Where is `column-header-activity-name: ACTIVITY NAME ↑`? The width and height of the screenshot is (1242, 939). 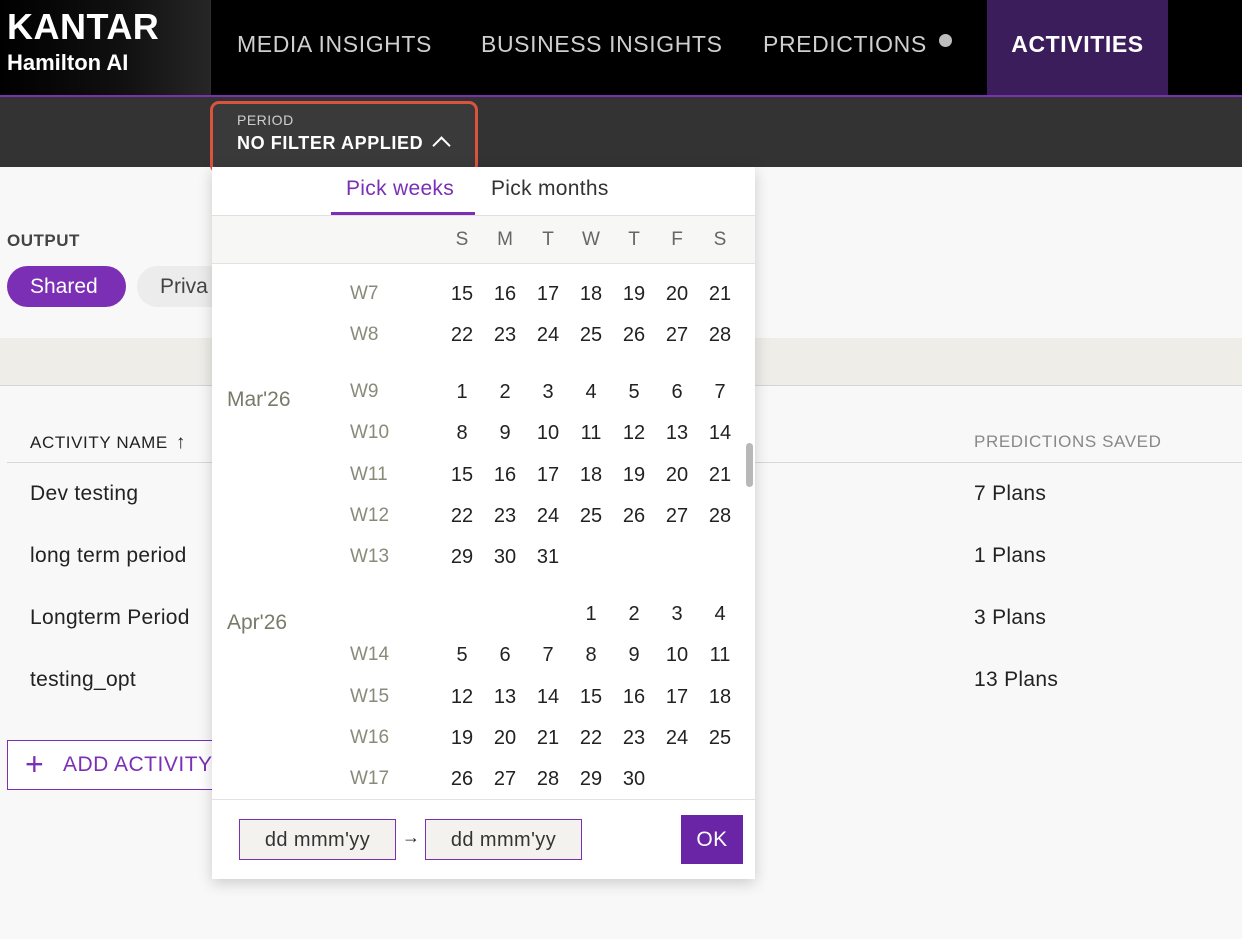 column-header-activity-name: ACTIVITY NAME ↑ is located at coordinates (108, 443).